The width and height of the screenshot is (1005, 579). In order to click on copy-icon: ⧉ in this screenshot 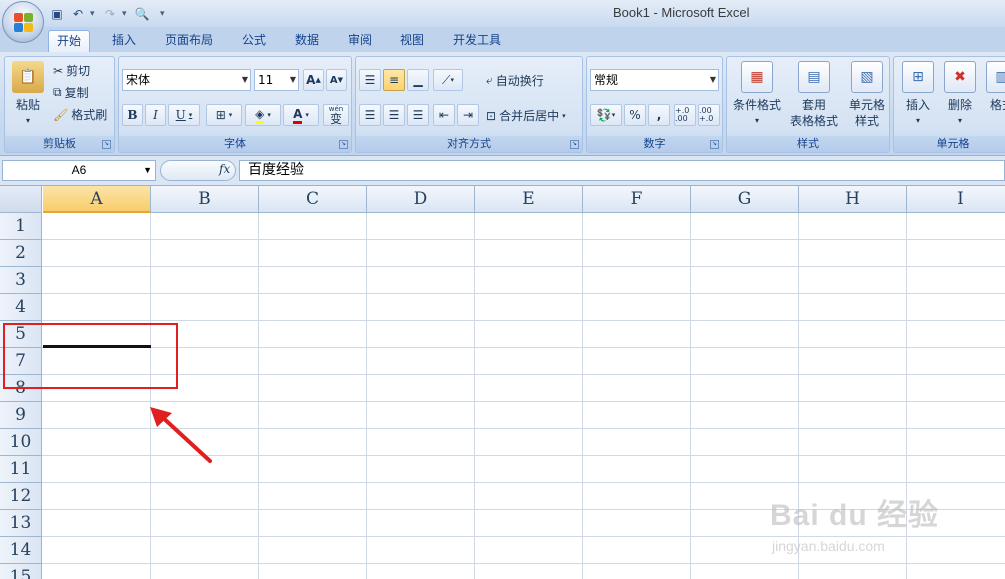, I will do `click(57, 92)`.